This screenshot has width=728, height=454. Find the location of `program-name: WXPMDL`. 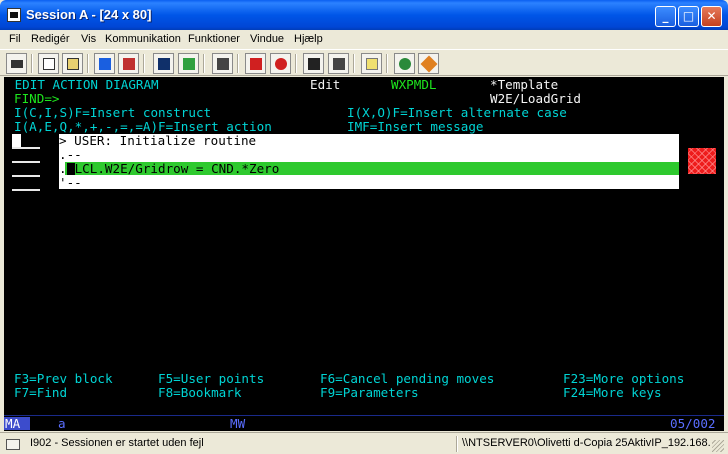

program-name: WXPMDL is located at coordinates (414, 84).